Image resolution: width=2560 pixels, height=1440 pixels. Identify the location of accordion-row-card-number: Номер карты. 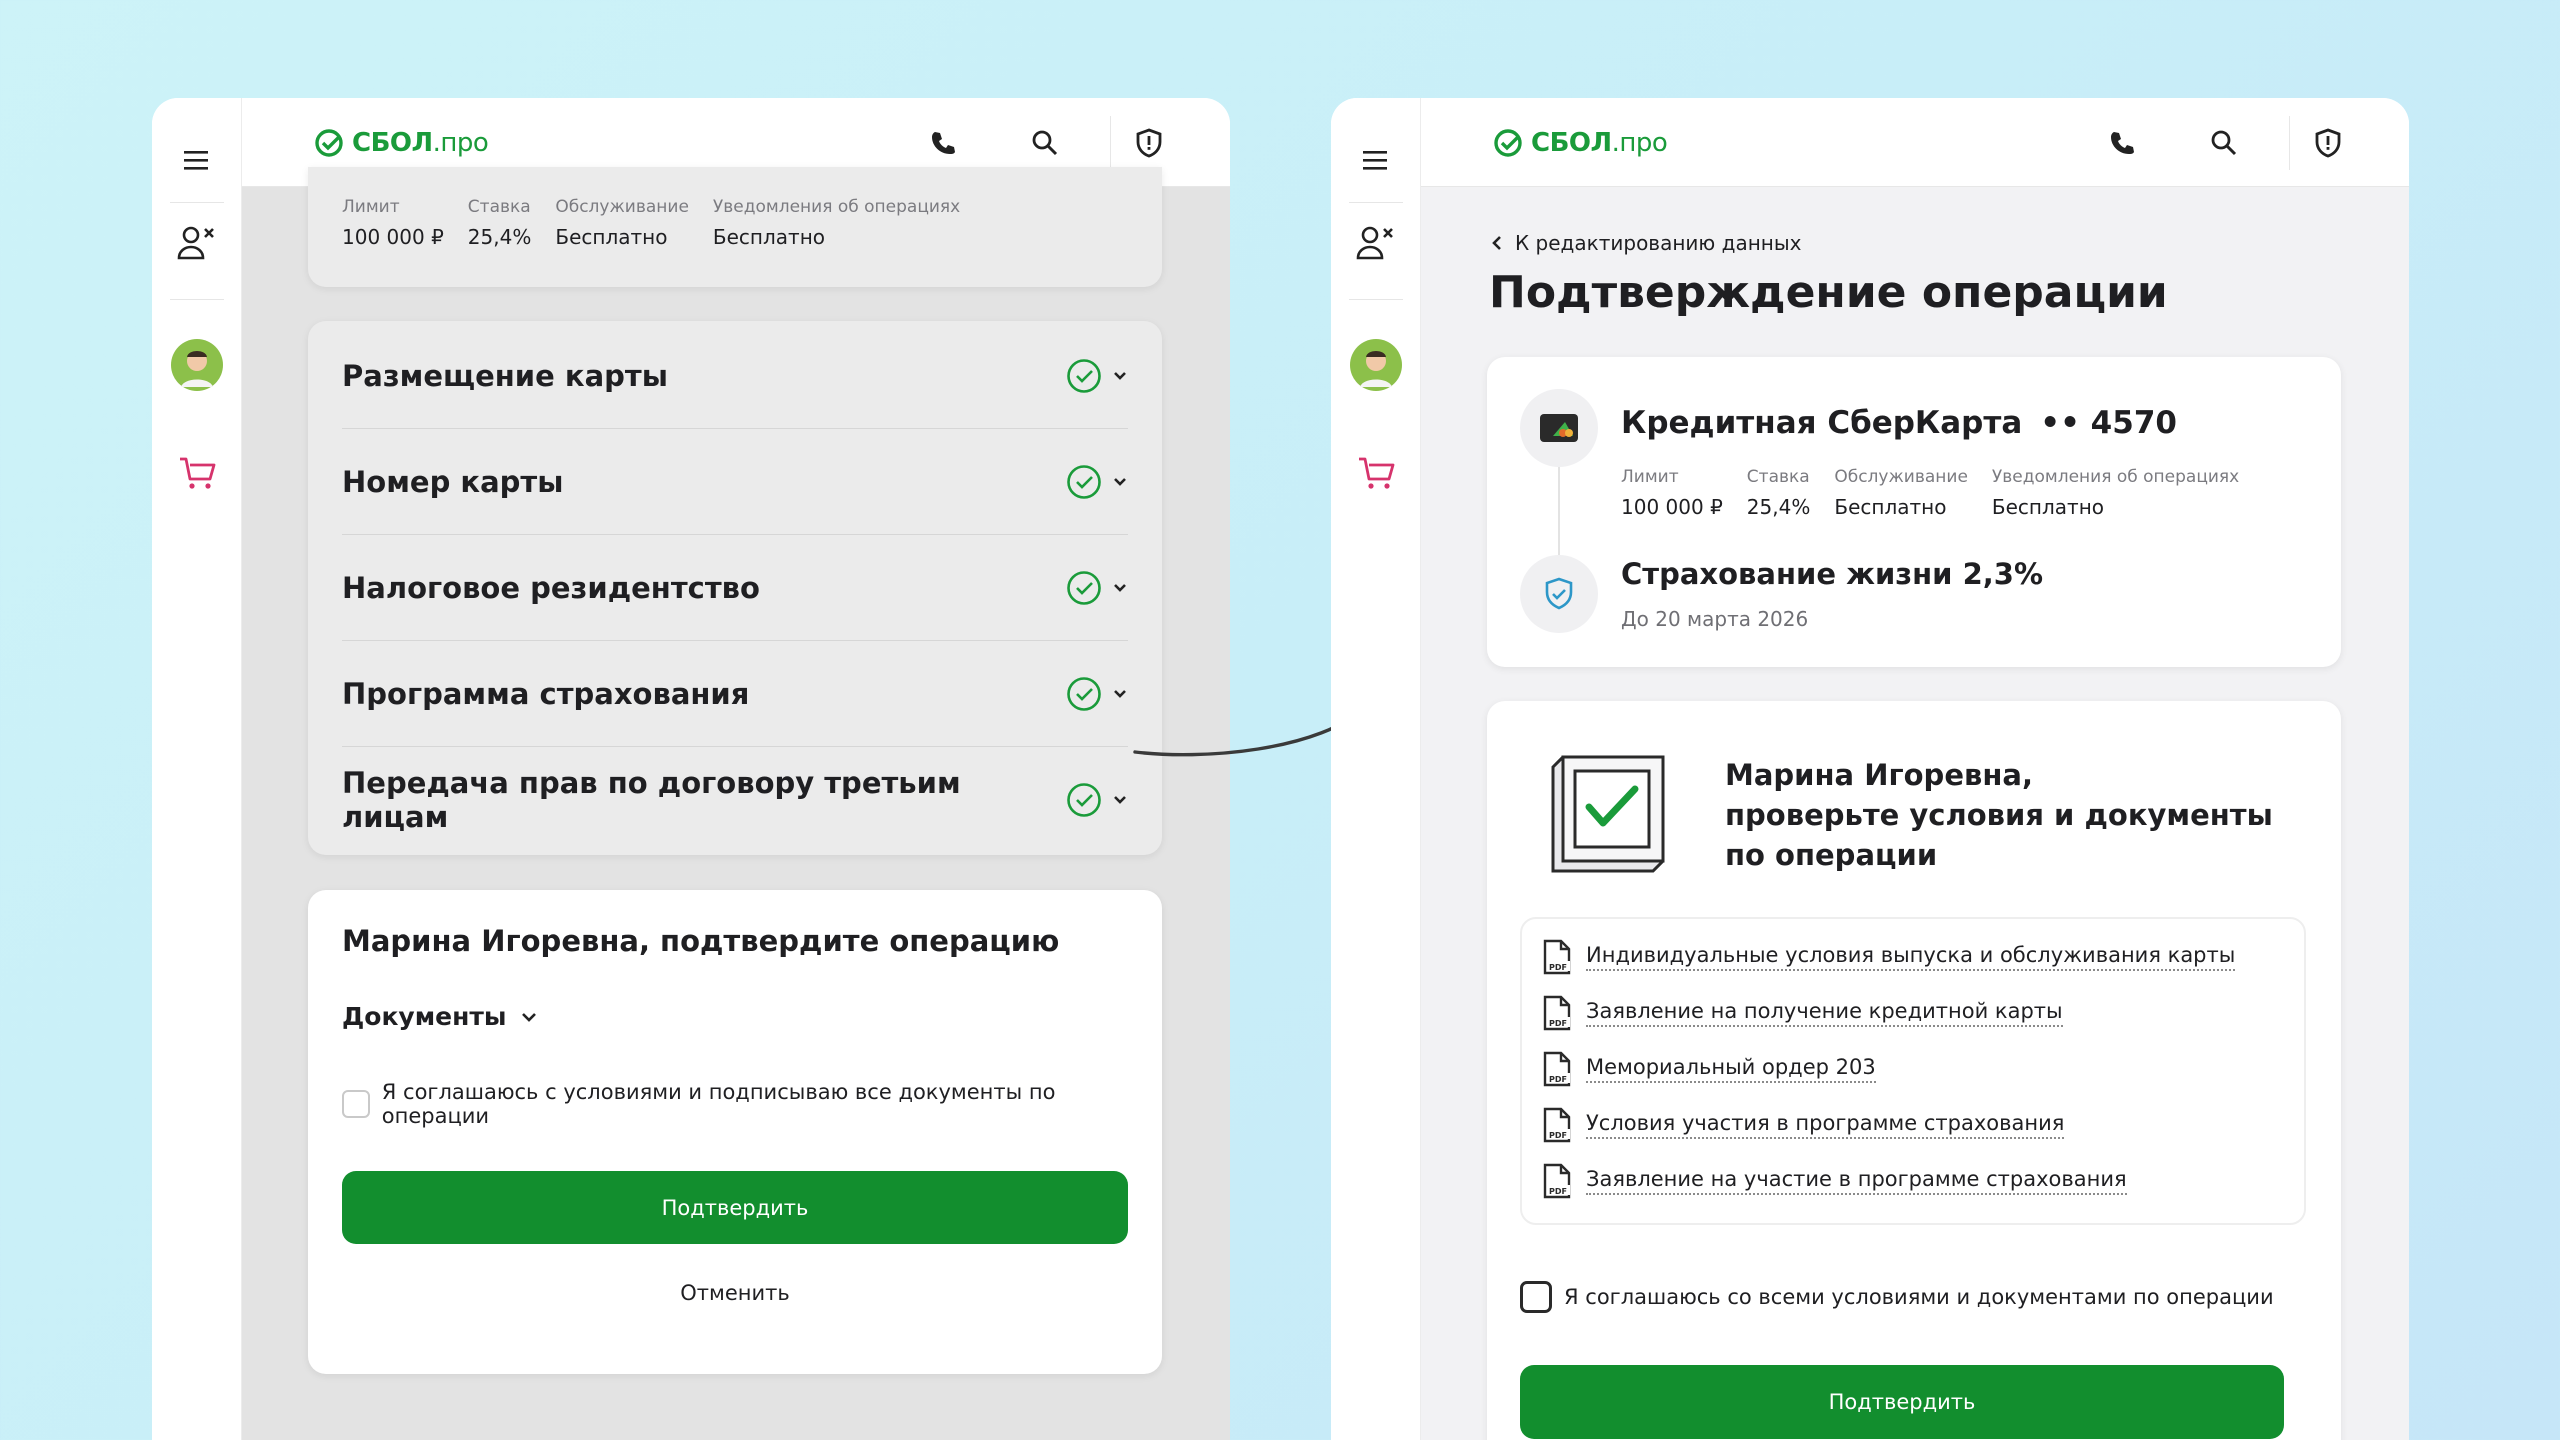
(735, 482).